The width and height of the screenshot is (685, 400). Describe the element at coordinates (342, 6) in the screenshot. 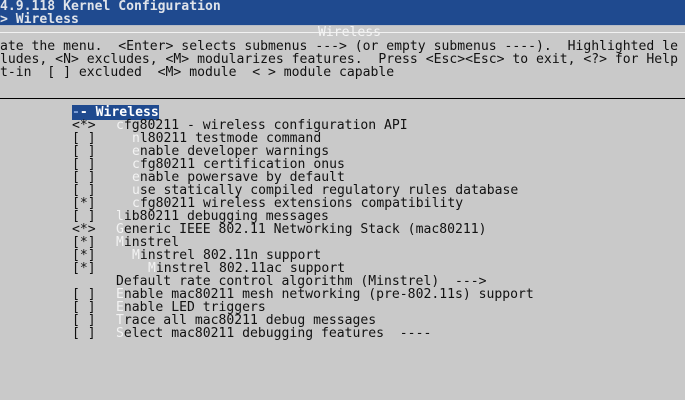

I see `window-title: 4.9.118 Kernel Configuration` at that location.